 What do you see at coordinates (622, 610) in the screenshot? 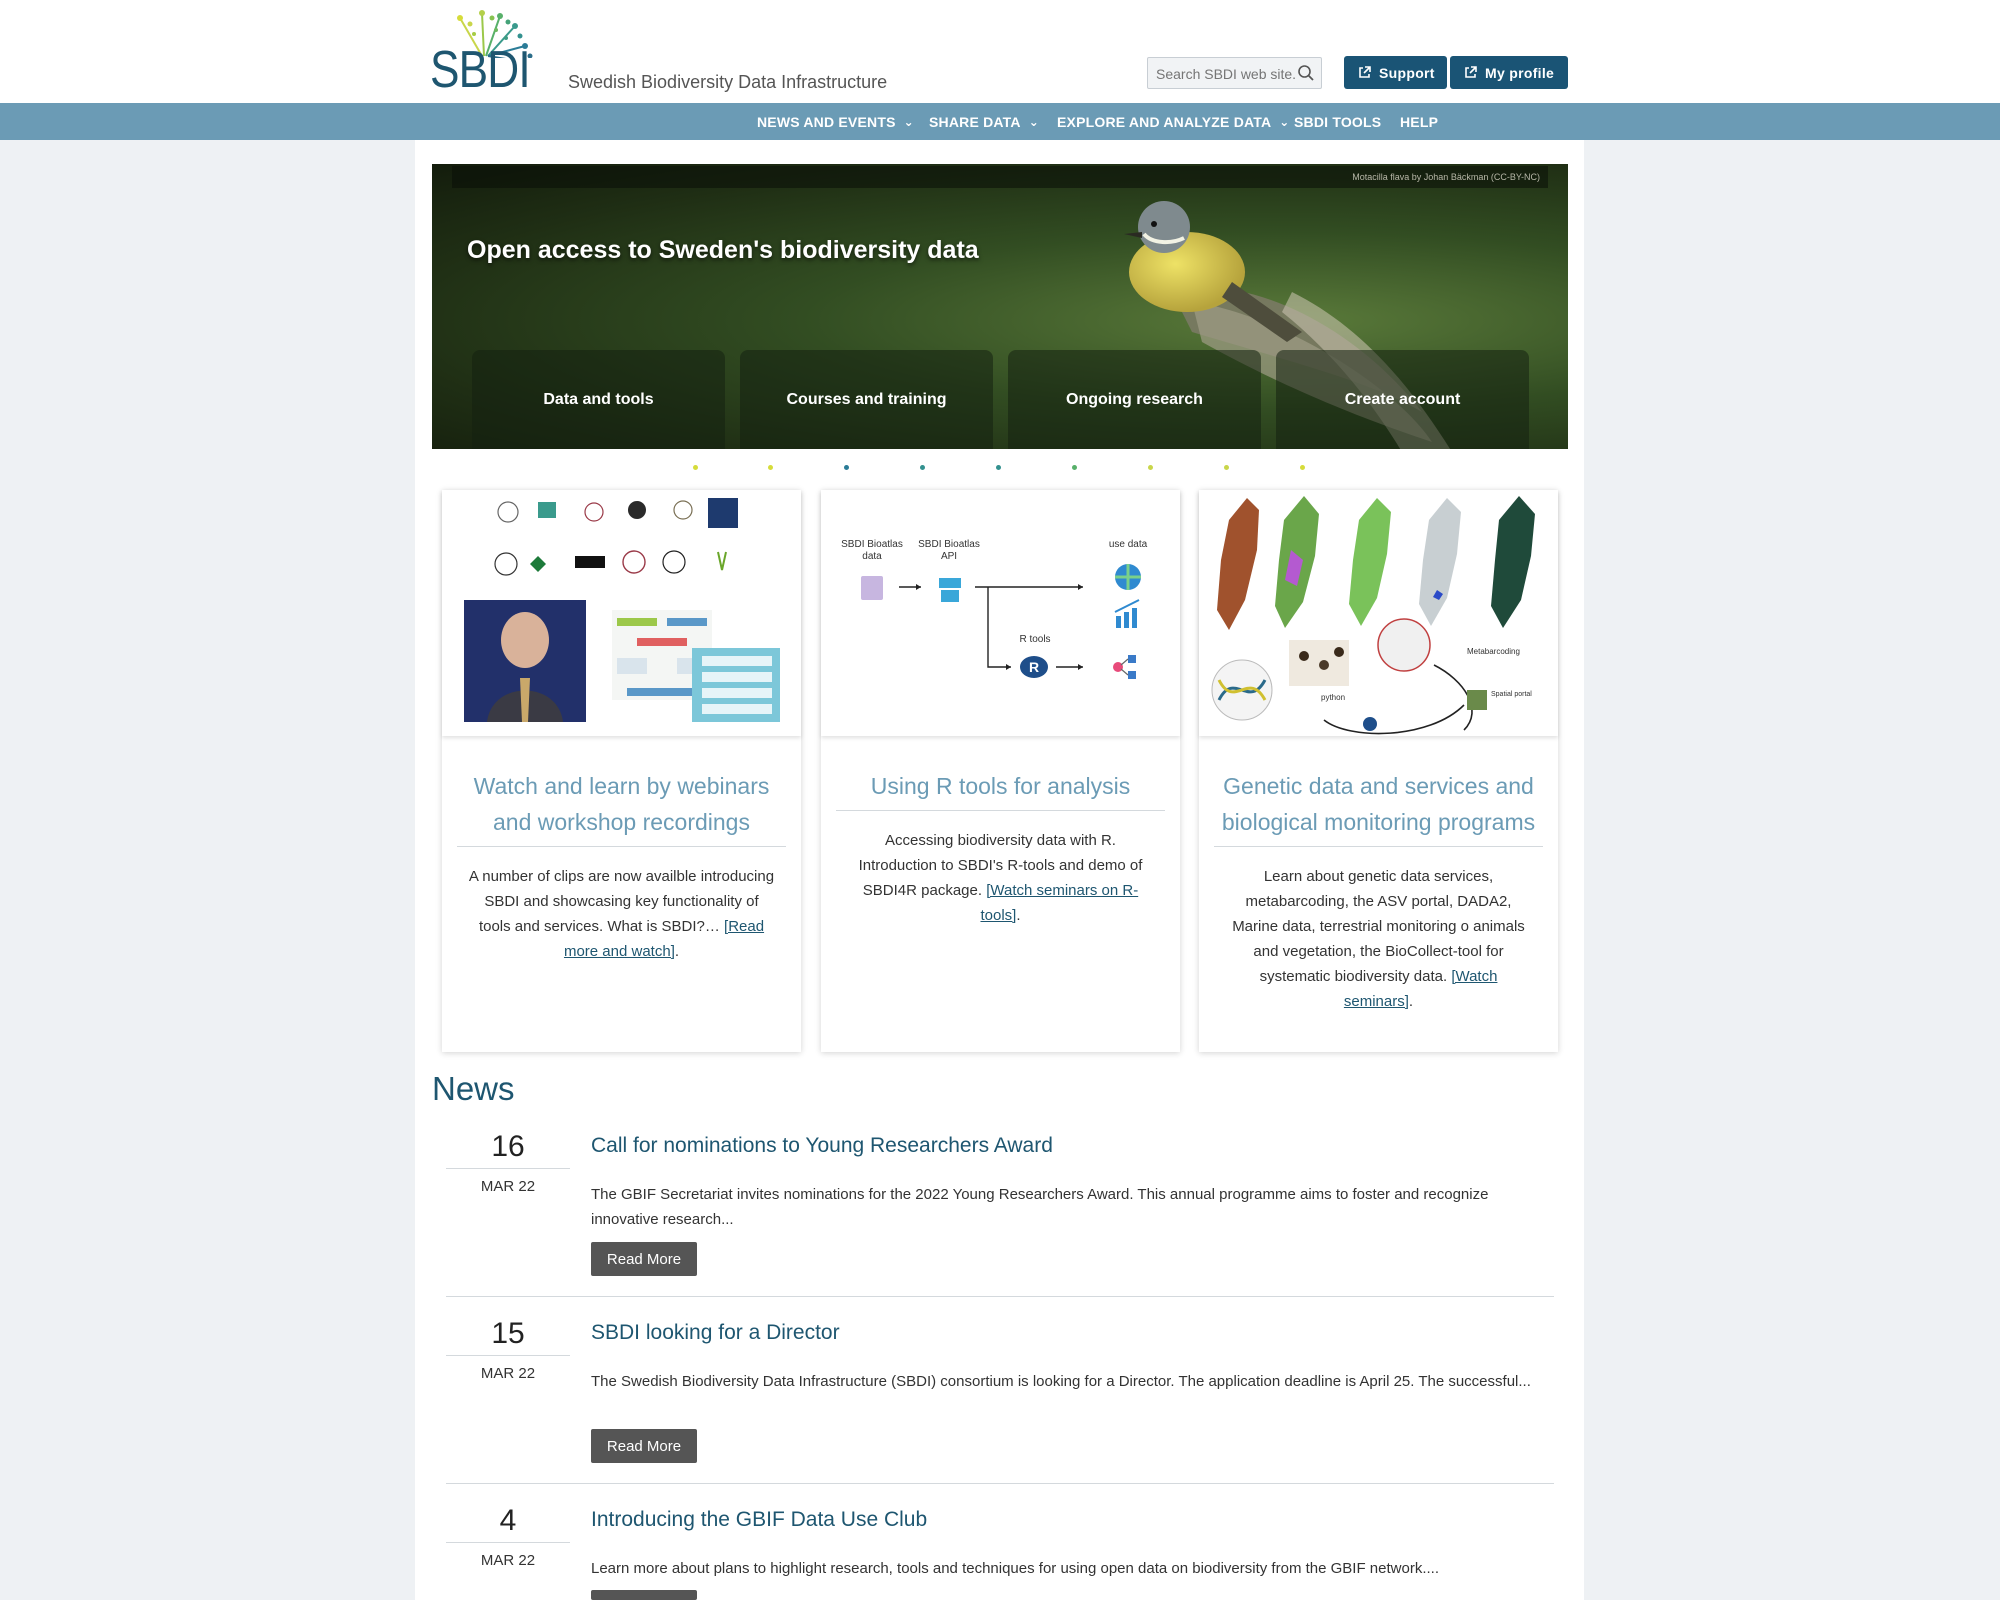
I see `partner-logos-collage` at bounding box center [622, 610].